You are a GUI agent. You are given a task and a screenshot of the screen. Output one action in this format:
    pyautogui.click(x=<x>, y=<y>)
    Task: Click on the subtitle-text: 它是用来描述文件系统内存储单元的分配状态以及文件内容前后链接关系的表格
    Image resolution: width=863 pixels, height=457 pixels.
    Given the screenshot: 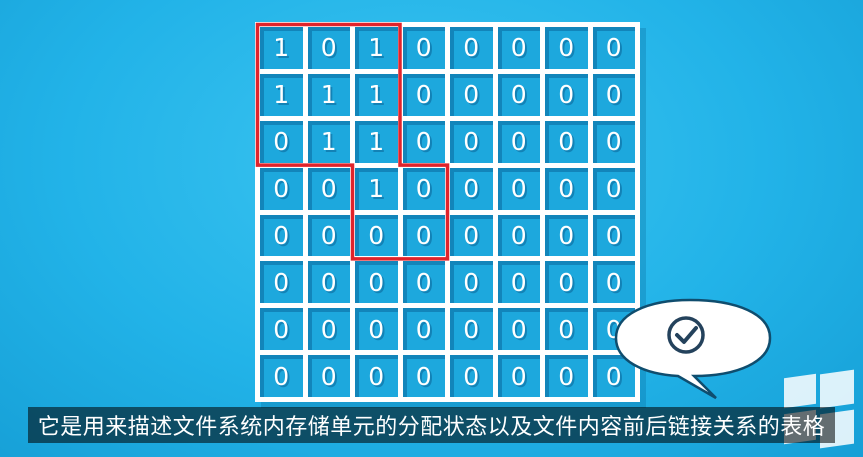 What is the action you would take?
    pyautogui.click(x=431, y=425)
    